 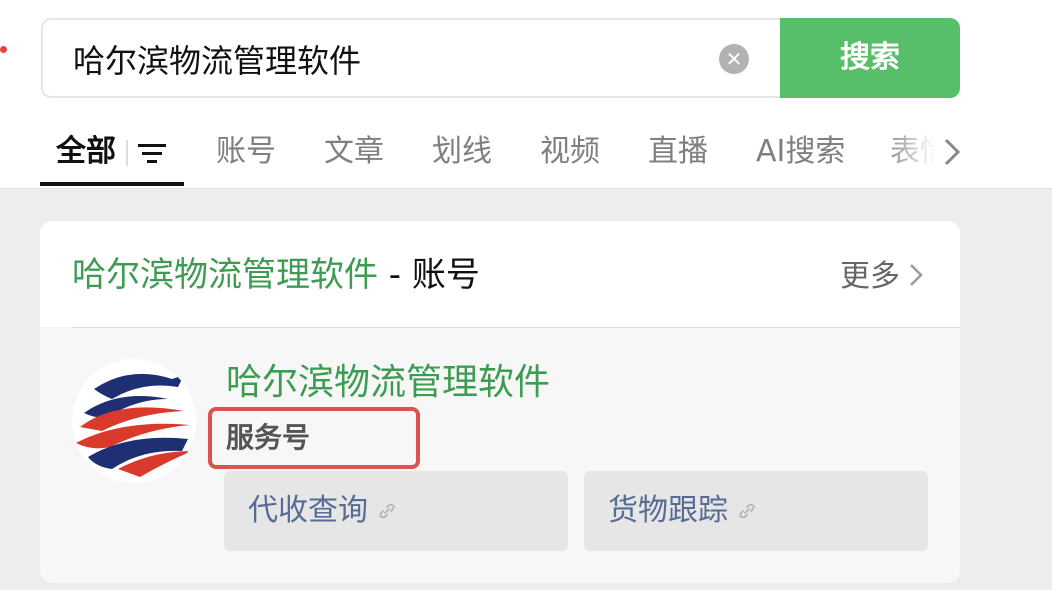 I want to click on divider, so click(x=516, y=327).